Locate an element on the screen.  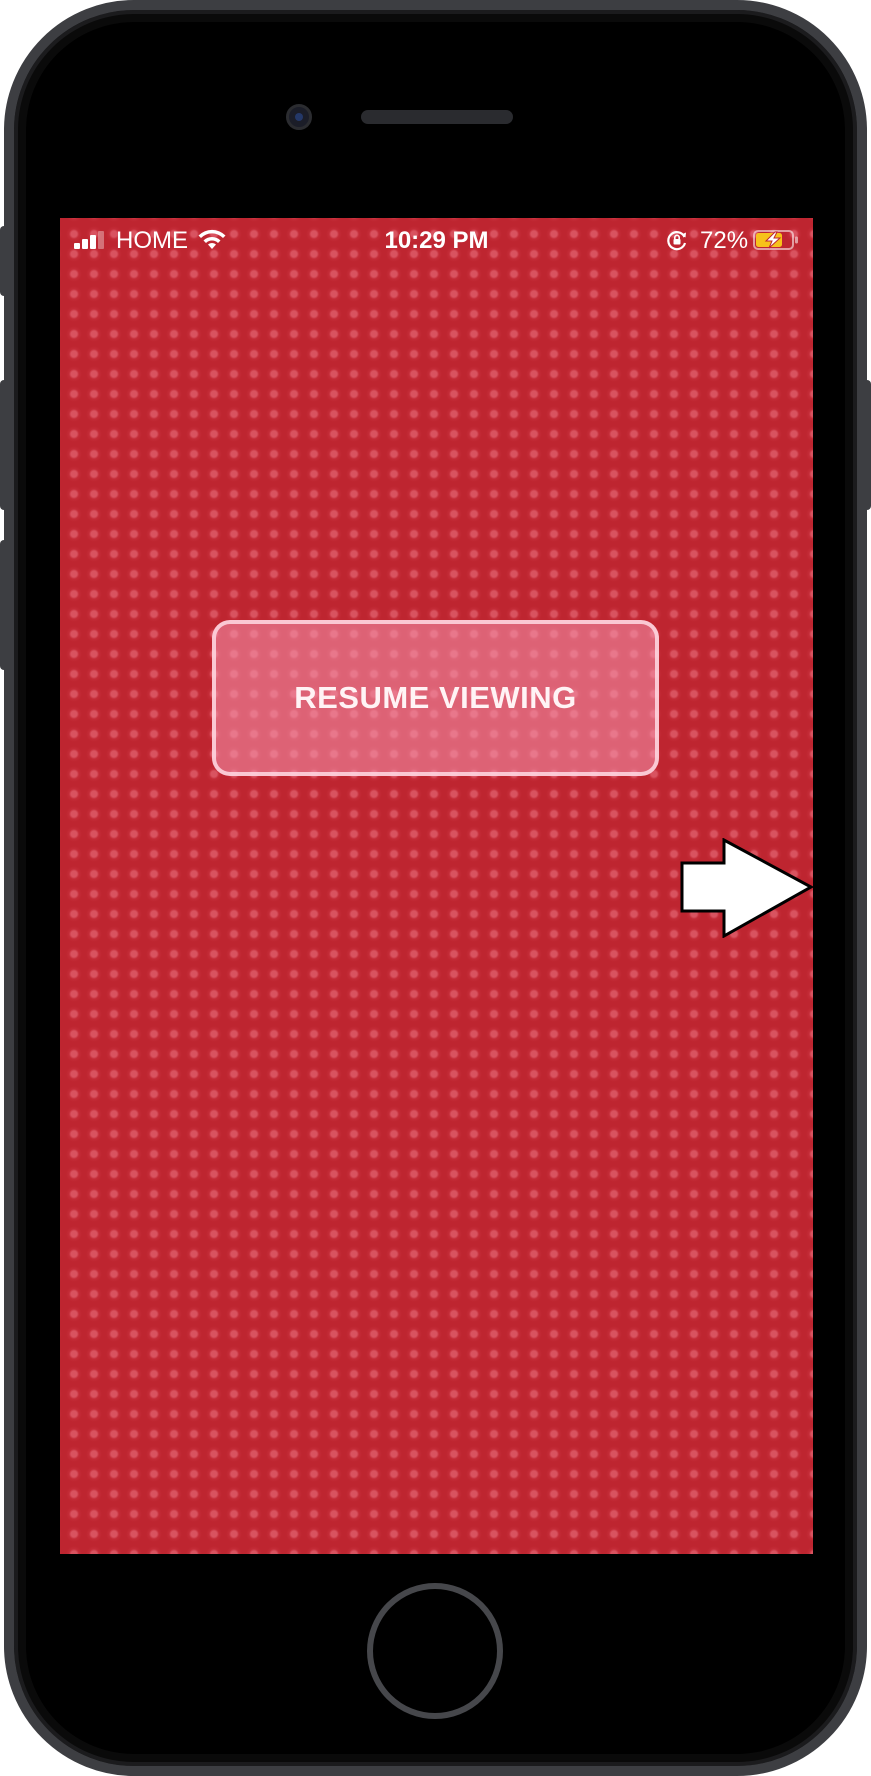
front-camera is located at coordinates (299, 117).